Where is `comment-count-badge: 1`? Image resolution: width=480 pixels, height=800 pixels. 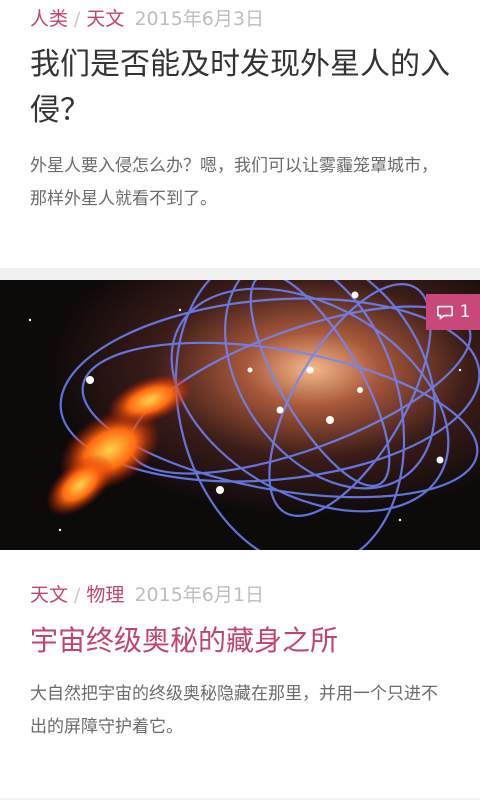
comment-count-badge: 1 is located at coordinates (453, 312).